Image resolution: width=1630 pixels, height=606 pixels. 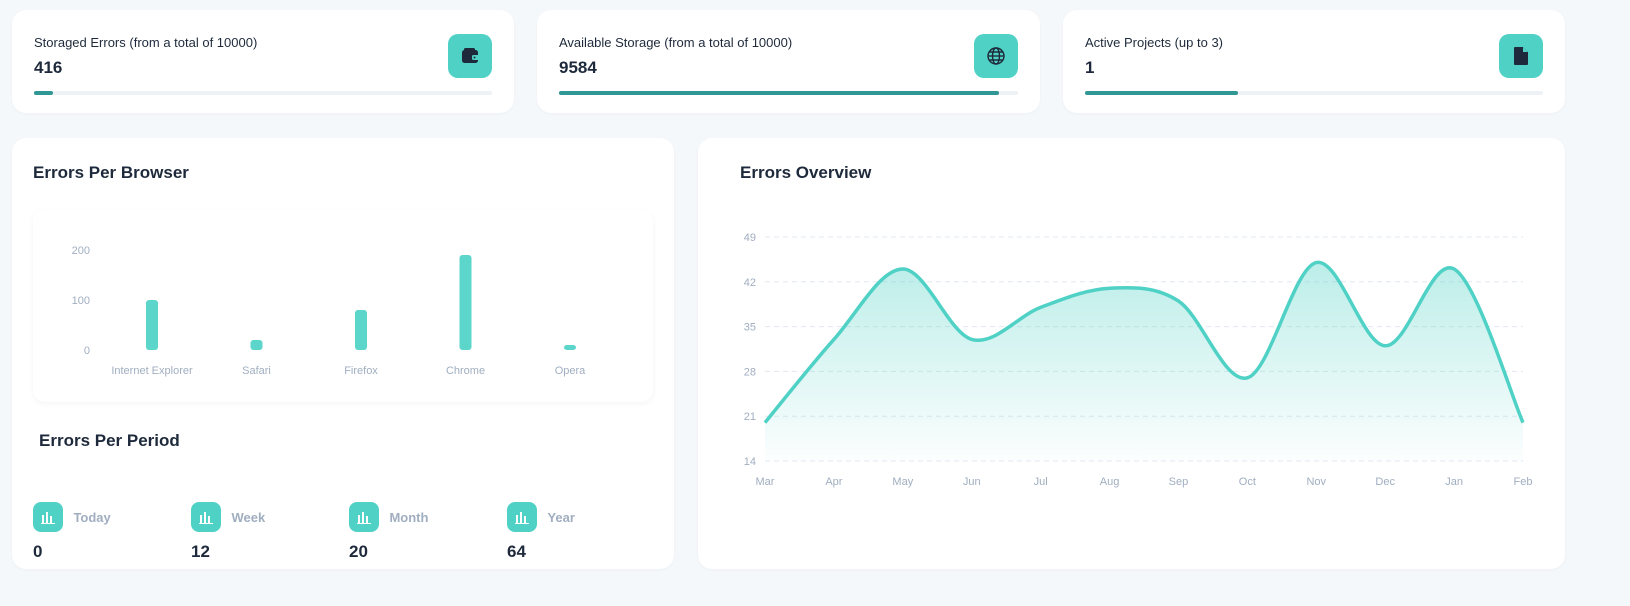 What do you see at coordinates (200, 551) in the screenshot?
I see `period-value: 12` at bounding box center [200, 551].